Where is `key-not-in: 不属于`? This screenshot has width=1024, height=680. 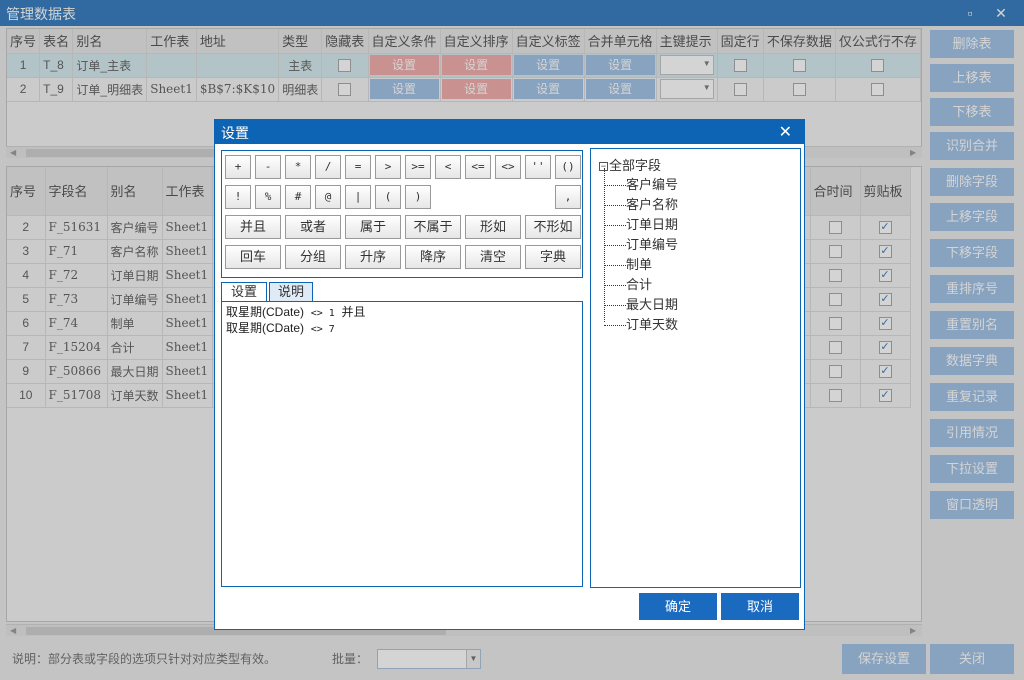 key-not-in: 不属于 is located at coordinates (433, 227).